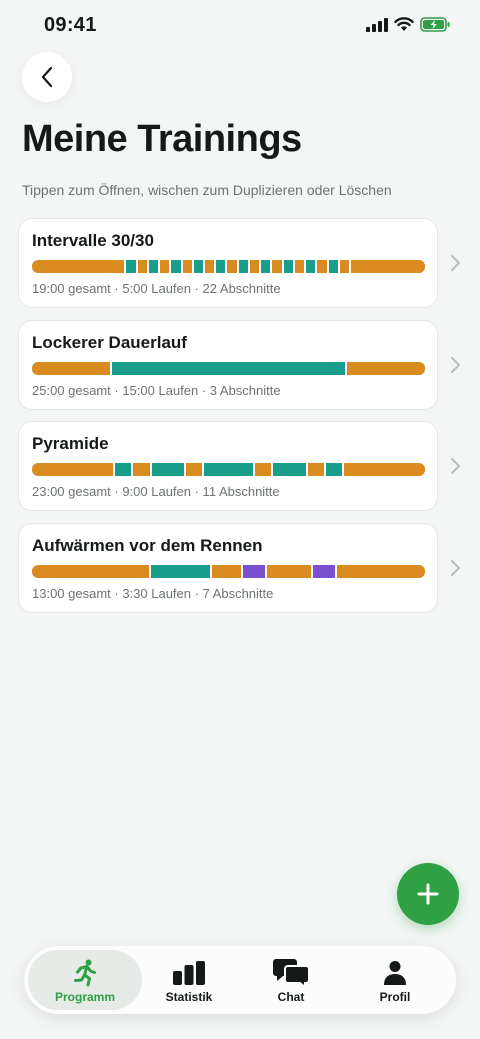  Describe the element at coordinates (85, 973) in the screenshot. I see `runner-icon` at that location.